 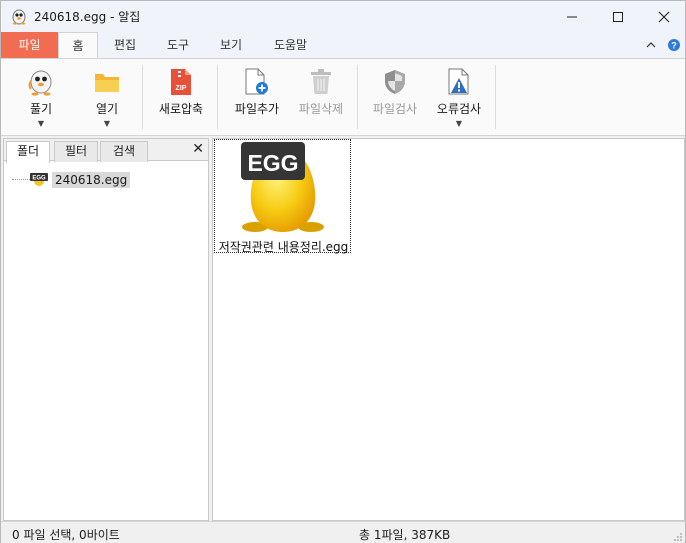 What do you see at coordinates (321, 98) in the screenshot?
I see `delete-file-button: 파일삭제` at bounding box center [321, 98].